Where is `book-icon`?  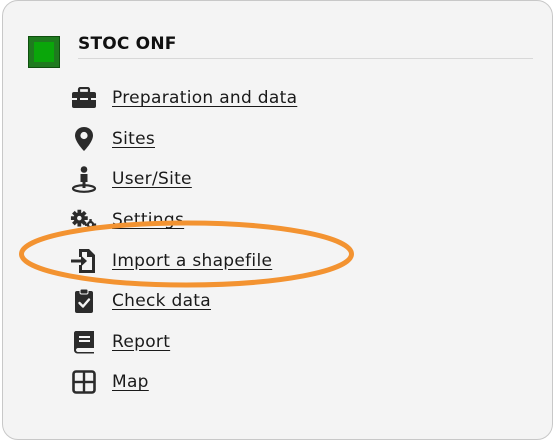 book-icon is located at coordinates (84, 342).